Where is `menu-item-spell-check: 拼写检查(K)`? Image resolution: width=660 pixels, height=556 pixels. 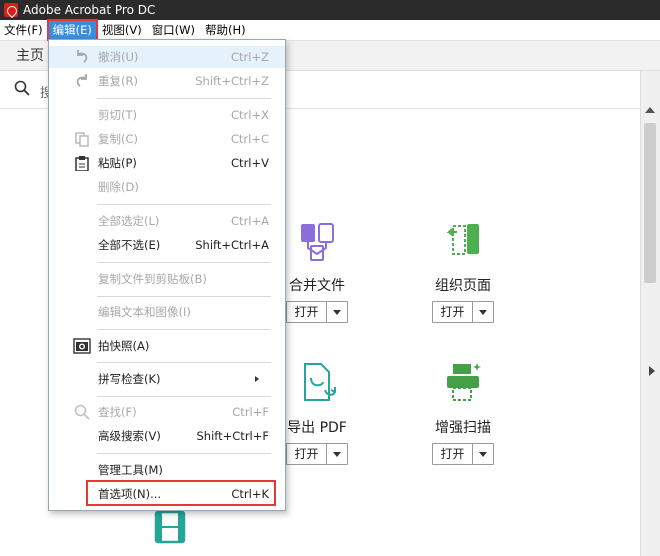
menu-item-spell-check: 拼写检查(K) is located at coordinates (167, 379).